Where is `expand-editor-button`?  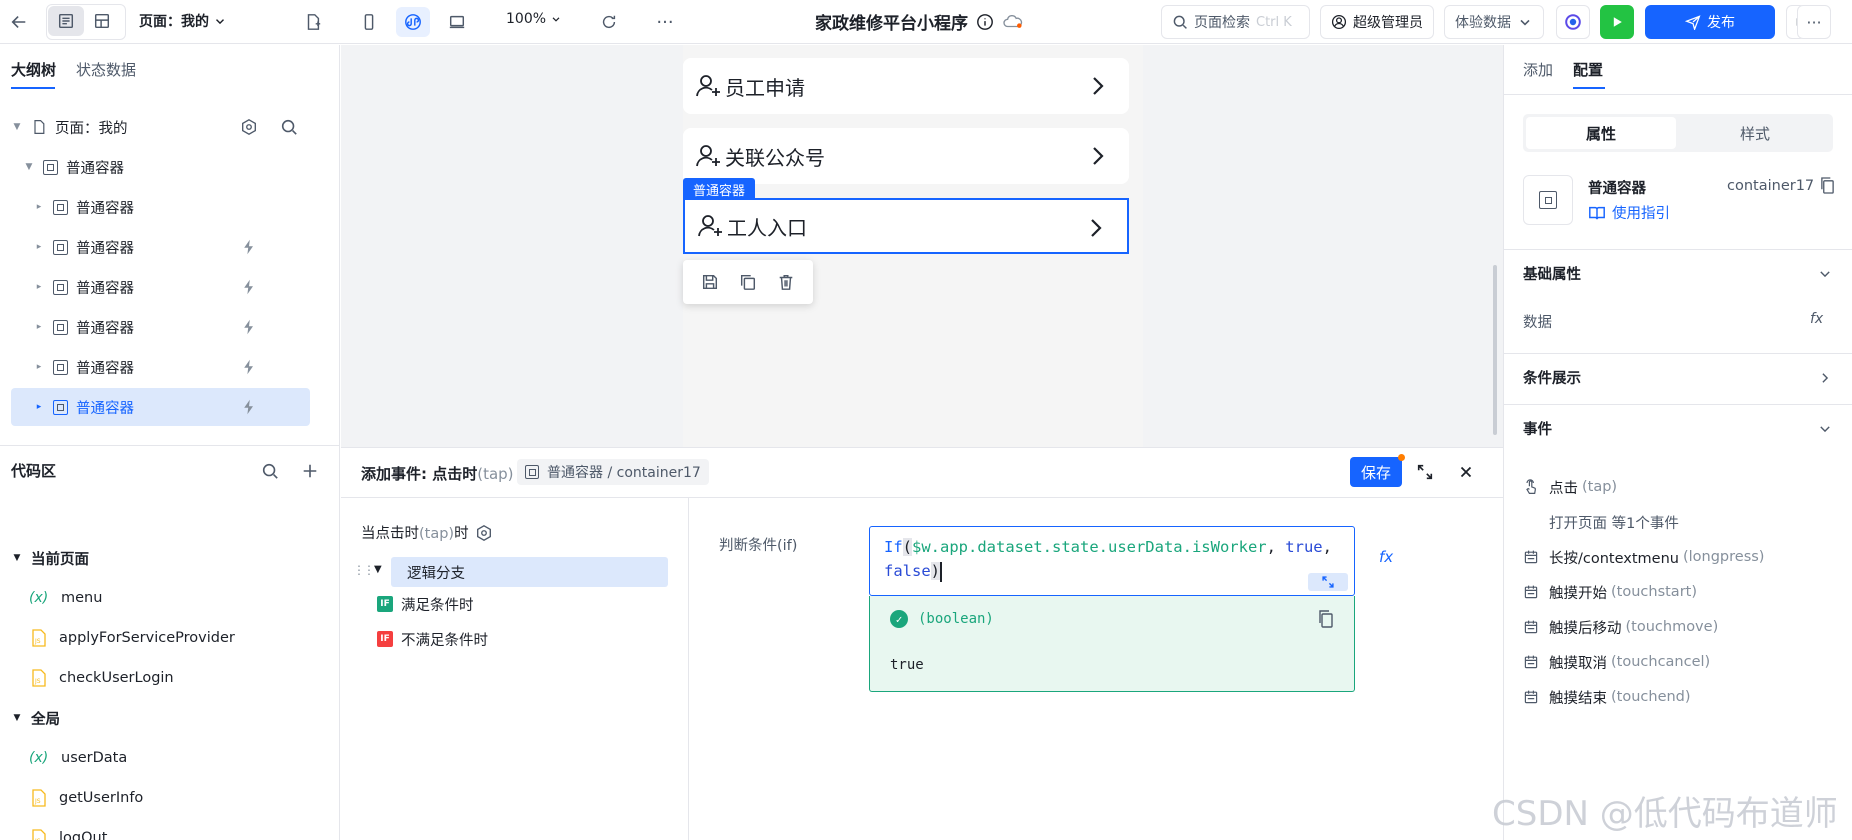 expand-editor-button is located at coordinates (1328, 582).